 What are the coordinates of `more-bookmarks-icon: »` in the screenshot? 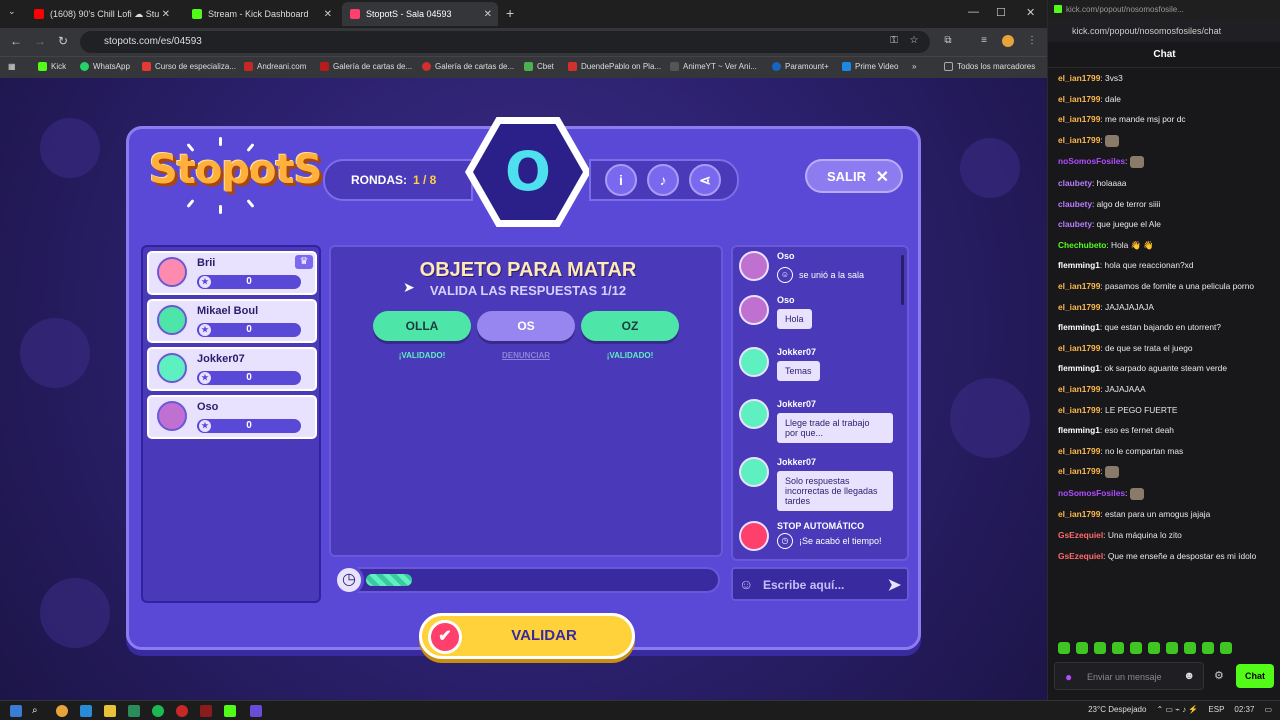 It's located at (914, 66).